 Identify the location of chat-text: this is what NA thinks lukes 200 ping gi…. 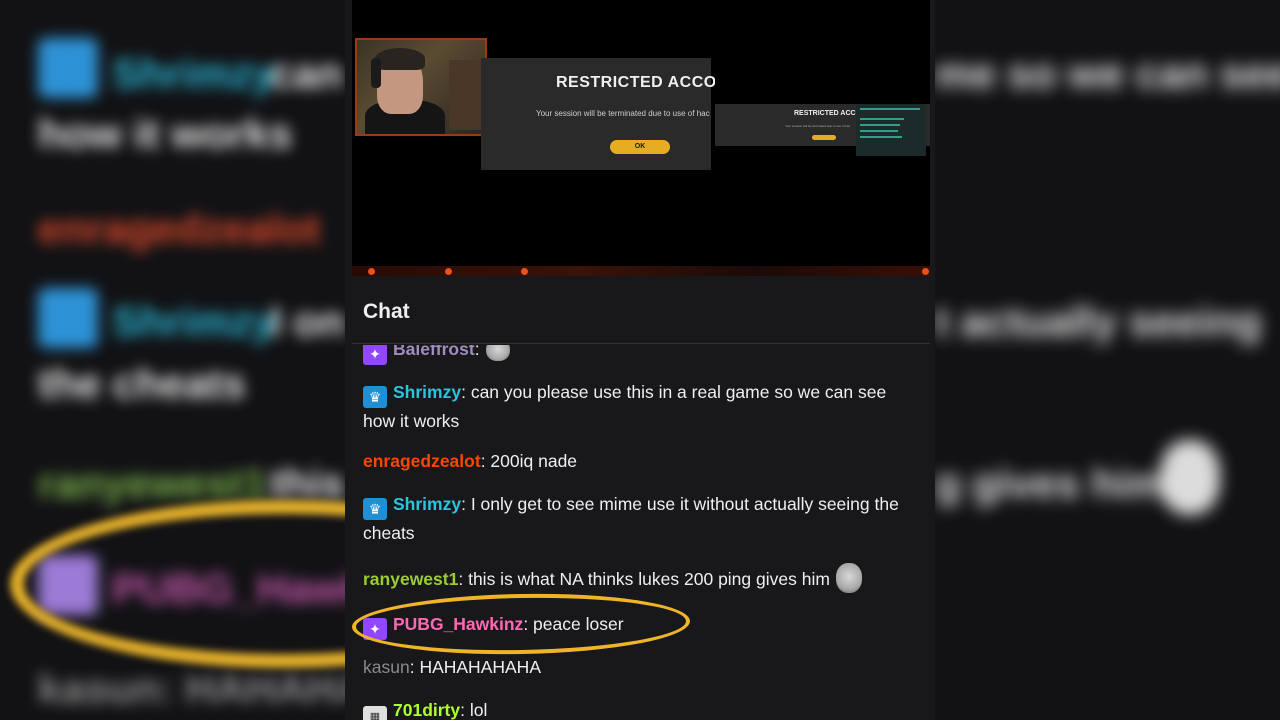
(646, 579).